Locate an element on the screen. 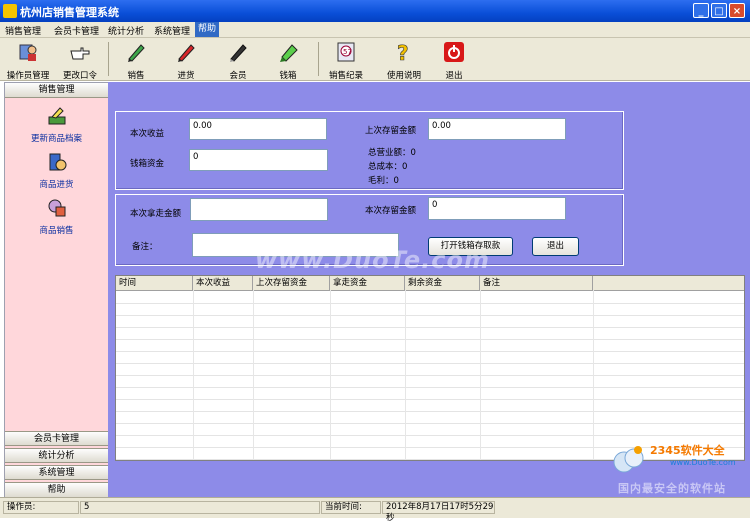 This screenshot has width=750, height=524. member-button: 会员 is located at coordinates (238, 60).